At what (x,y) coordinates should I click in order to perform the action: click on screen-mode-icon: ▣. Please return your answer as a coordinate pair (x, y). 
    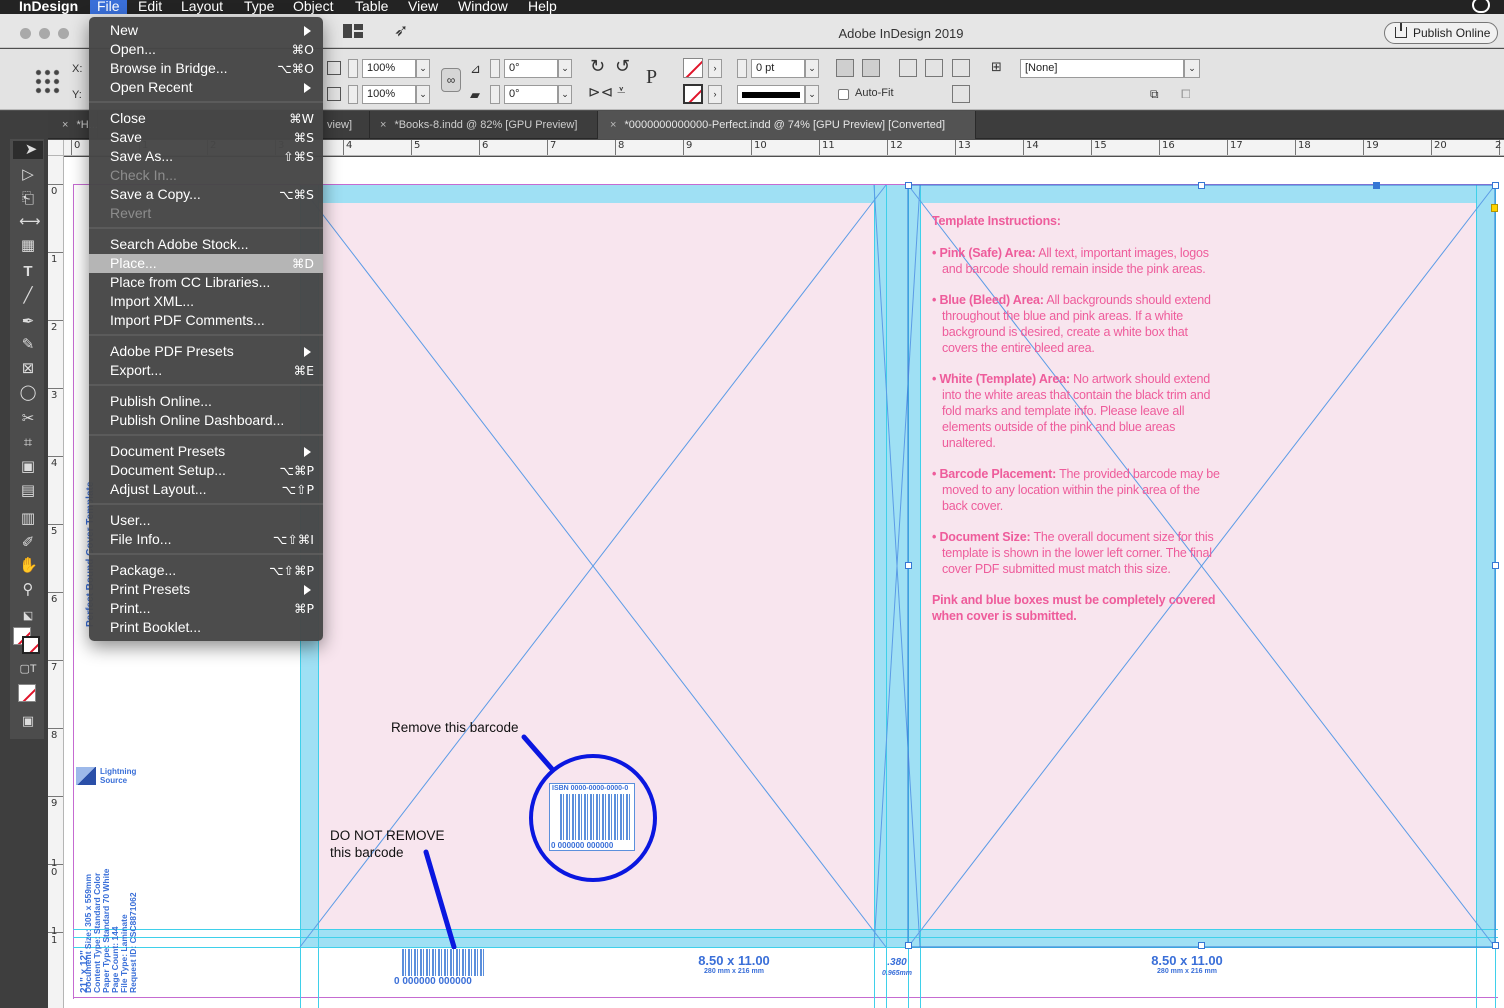
    Looking at the image, I should click on (28, 721).